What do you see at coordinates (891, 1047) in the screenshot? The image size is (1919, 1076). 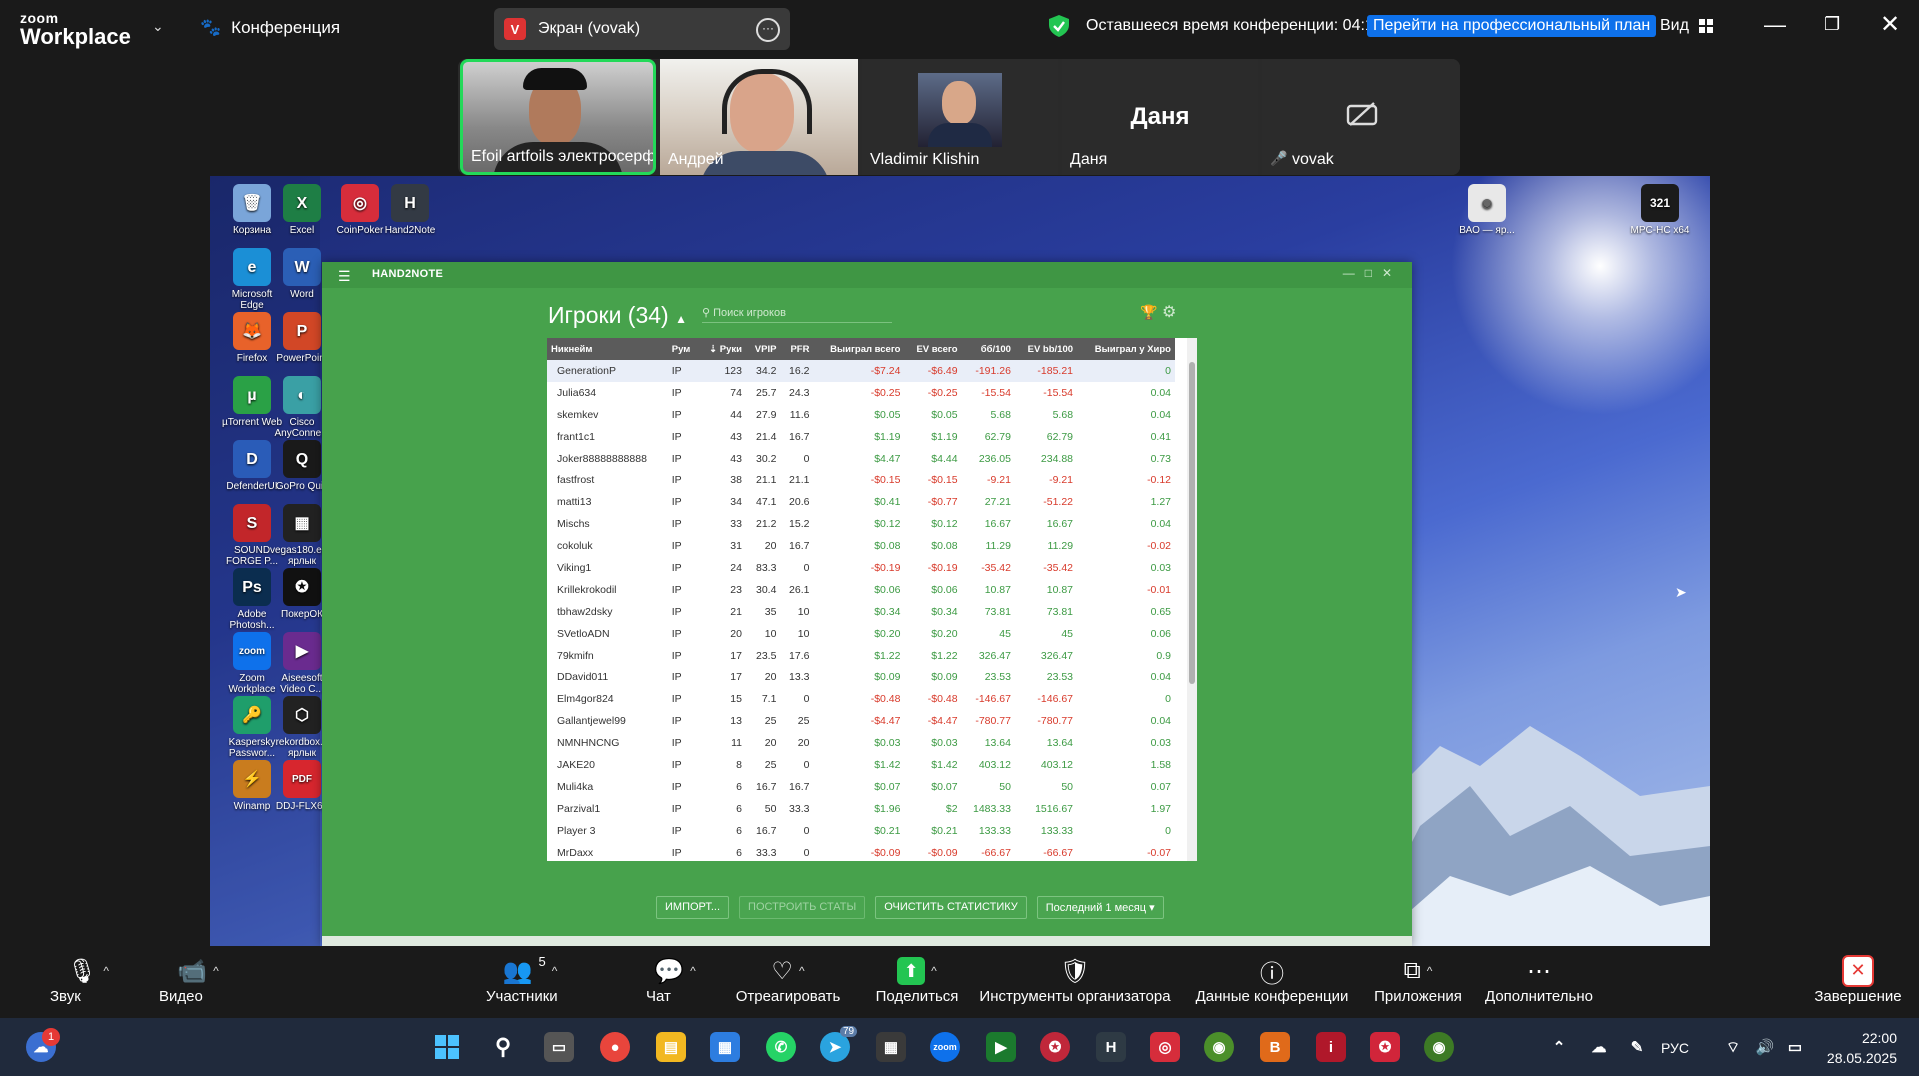 I see `calculator-icon: ▦` at bounding box center [891, 1047].